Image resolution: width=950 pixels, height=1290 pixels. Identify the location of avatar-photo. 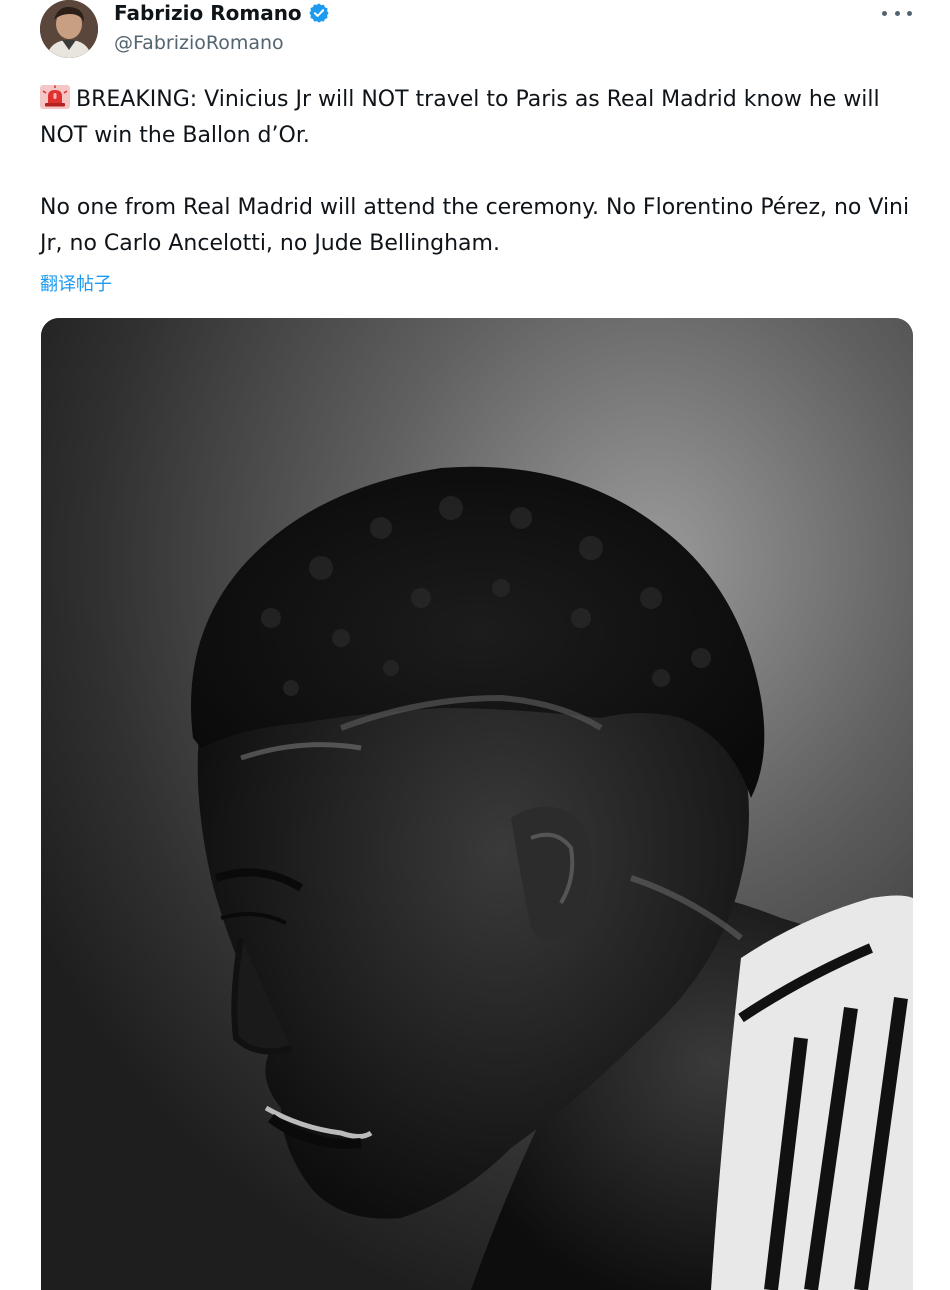
(69, 29).